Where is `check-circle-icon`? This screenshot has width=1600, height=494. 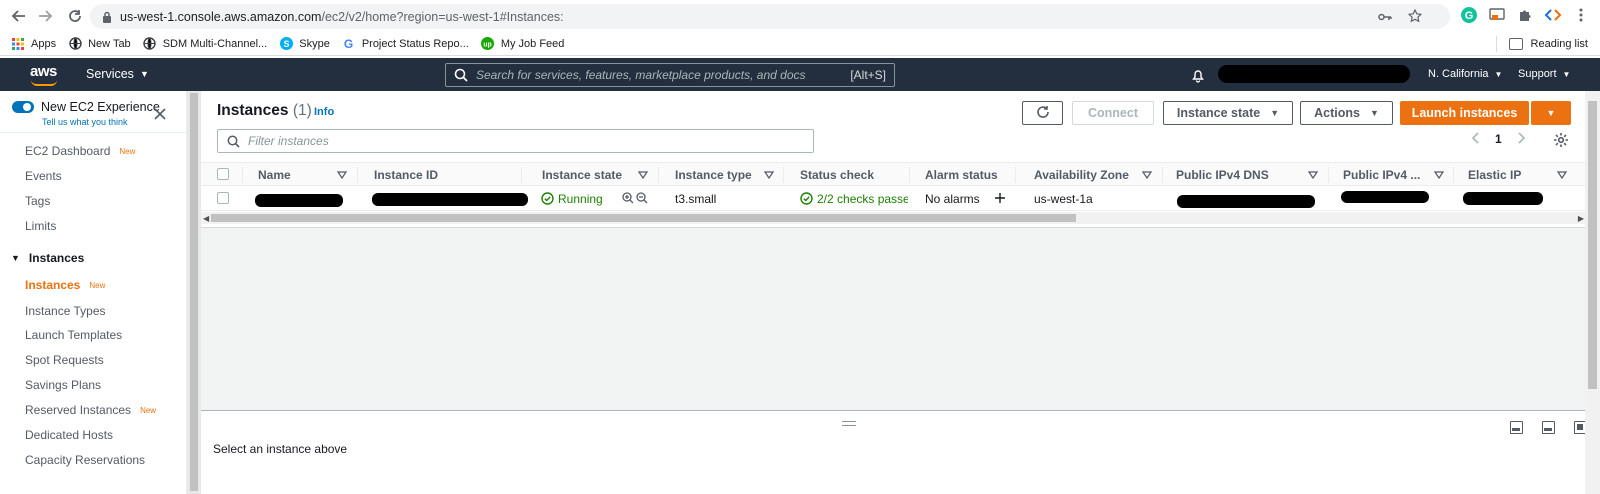 check-circle-icon is located at coordinates (547, 198).